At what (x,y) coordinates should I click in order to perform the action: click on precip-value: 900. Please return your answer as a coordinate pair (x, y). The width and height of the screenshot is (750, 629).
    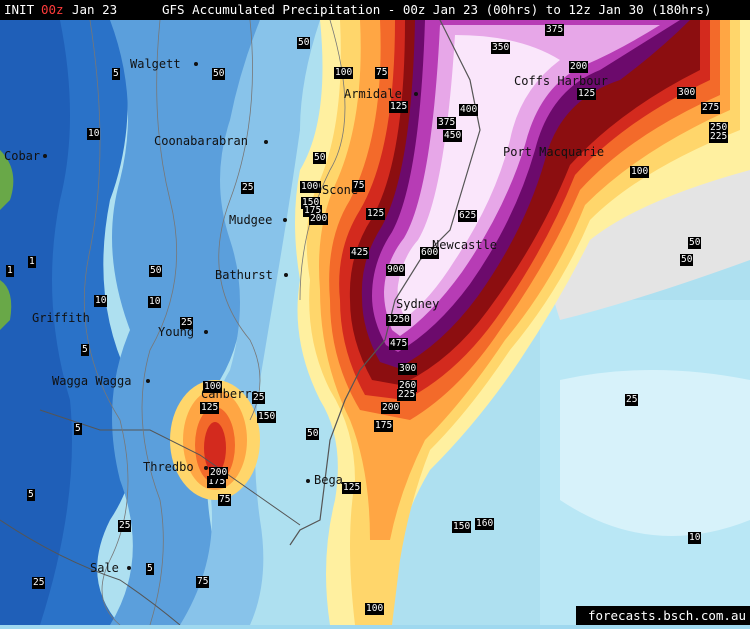
    Looking at the image, I should click on (396, 270).